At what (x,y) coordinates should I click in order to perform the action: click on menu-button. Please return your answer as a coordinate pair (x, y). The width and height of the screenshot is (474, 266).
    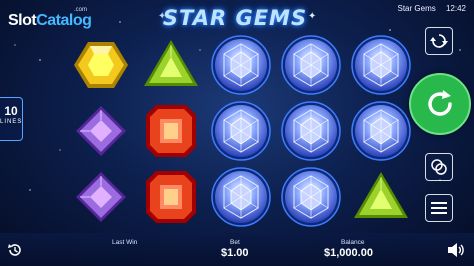
    Looking at the image, I should click on (439, 208).